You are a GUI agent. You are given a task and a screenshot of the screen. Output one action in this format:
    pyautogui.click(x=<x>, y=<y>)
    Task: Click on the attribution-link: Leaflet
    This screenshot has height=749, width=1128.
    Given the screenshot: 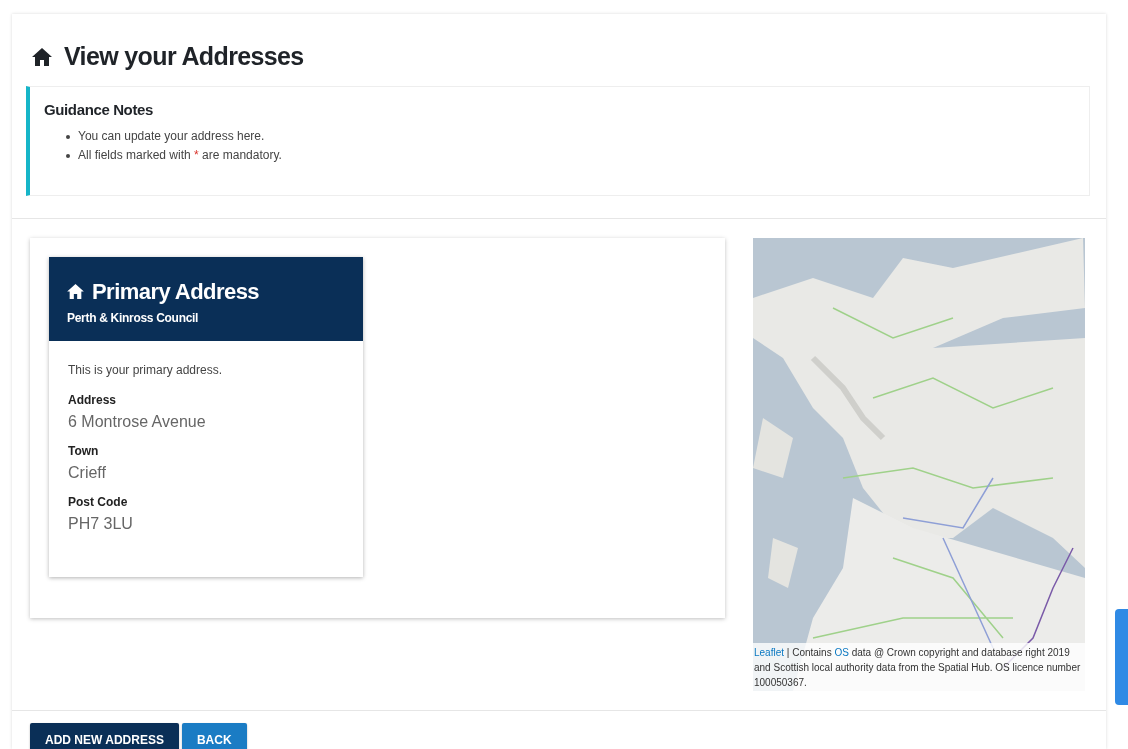 What is the action you would take?
    pyautogui.click(x=769, y=652)
    